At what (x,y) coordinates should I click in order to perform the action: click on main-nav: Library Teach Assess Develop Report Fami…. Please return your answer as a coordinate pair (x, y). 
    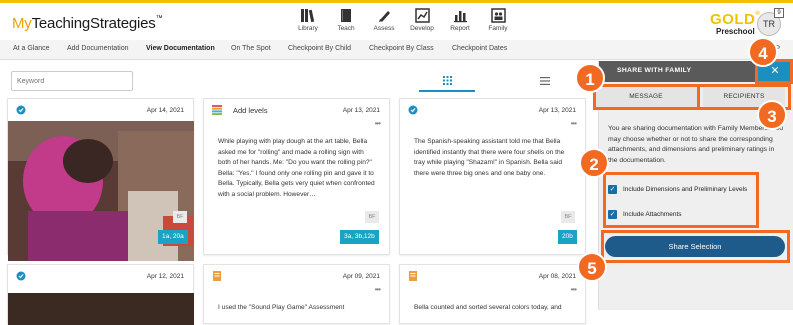
    Looking at the image, I should click on (404, 20).